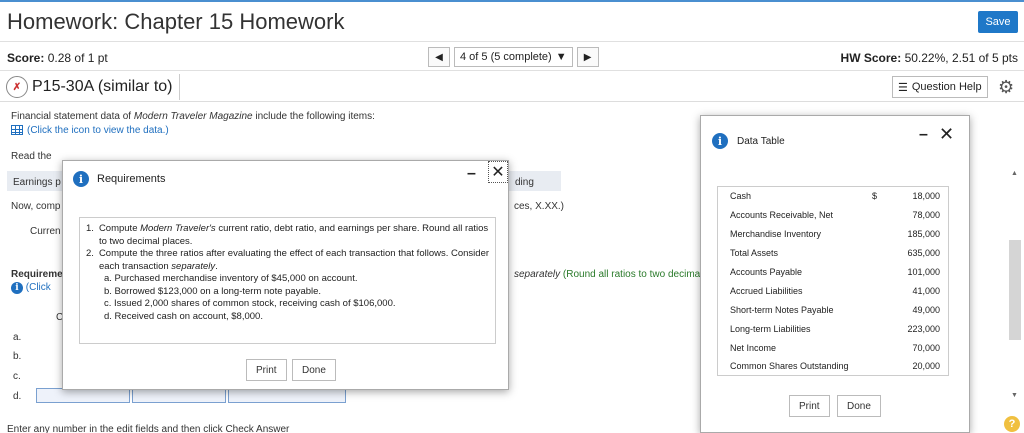 The height and width of the screenshot is (433, 1024). I want to click on gear-icon: ⚙, so click(1006, 87).